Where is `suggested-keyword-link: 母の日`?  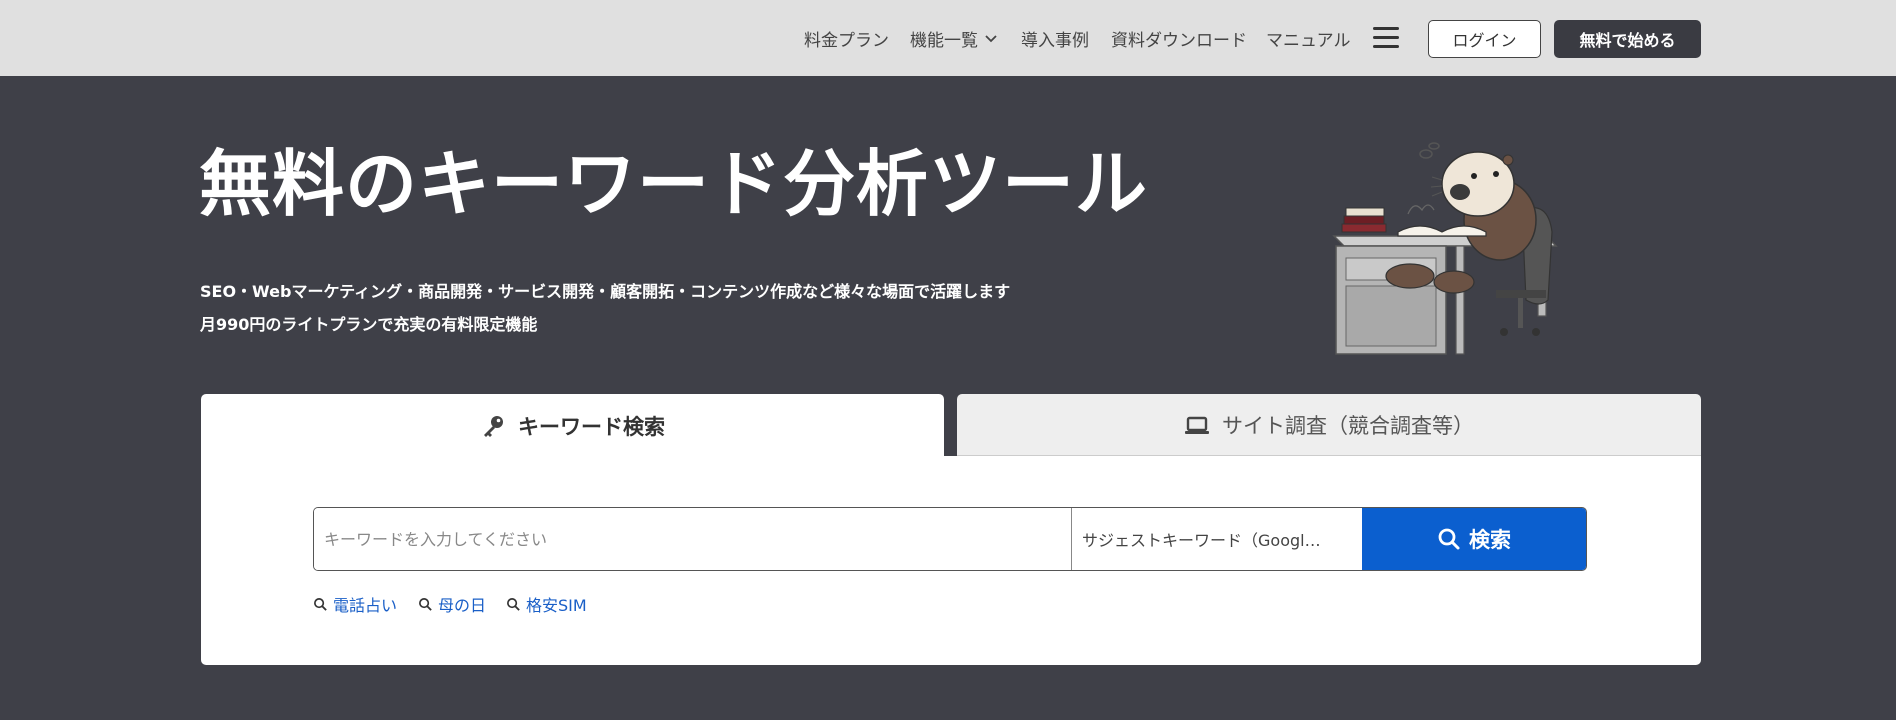 suggested-keyword-link: 母の日 is located at coordinates (452, 604).